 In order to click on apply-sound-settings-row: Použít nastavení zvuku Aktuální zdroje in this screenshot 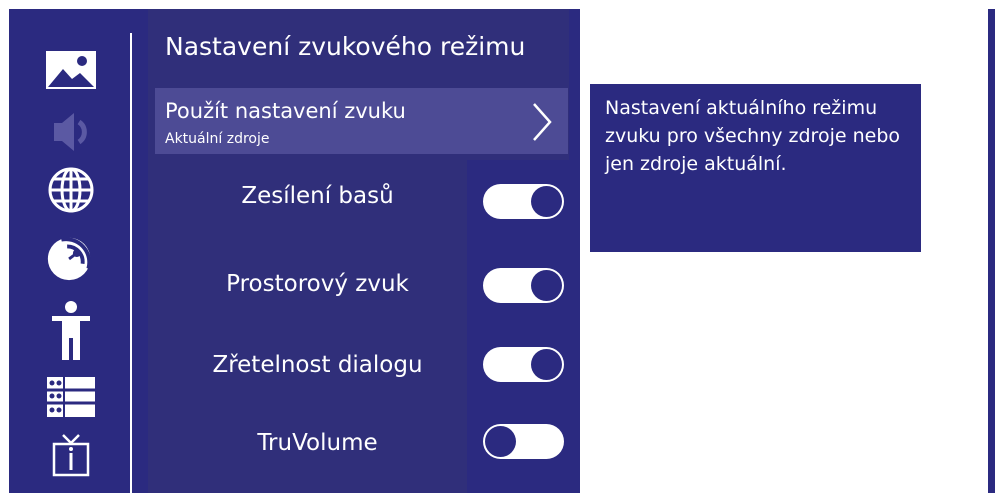, I will do `click(361, 121)`.